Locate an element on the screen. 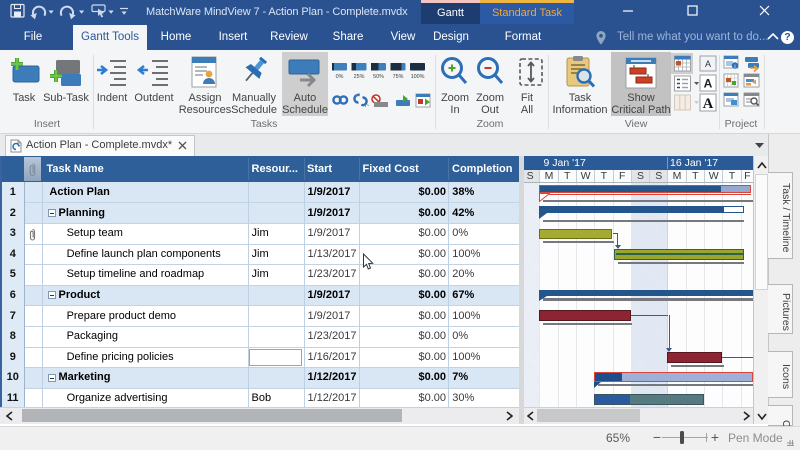 Image resolution: width=800 pixels, height=450 pixels. svg-text: 25% is located at coordinates (359, 77).